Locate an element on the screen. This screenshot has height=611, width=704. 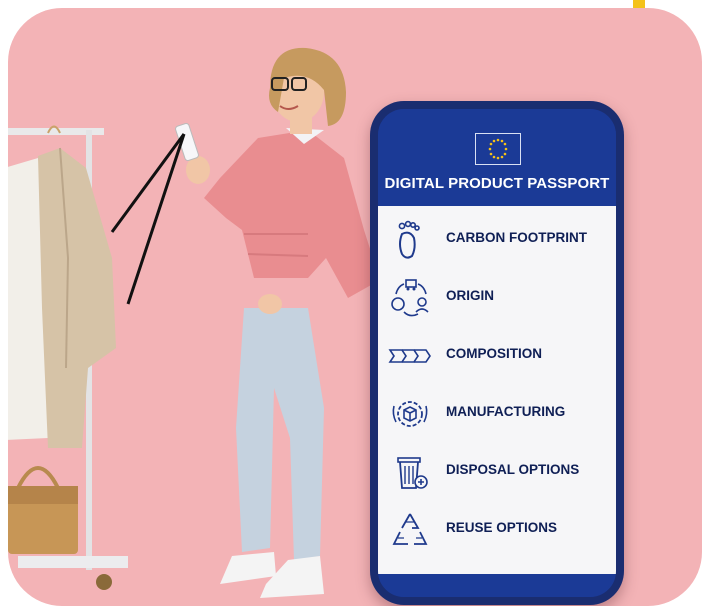
clothes-rack is located at coordinates (68, 357).